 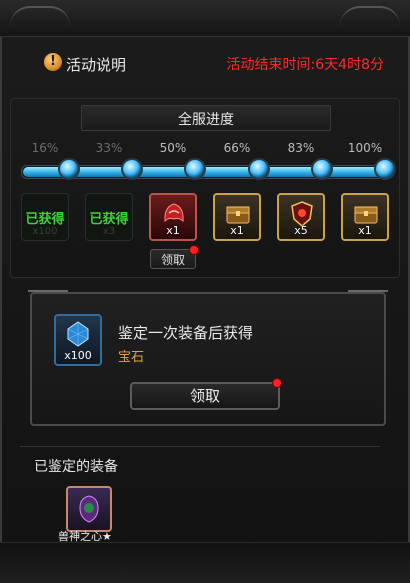 What do you see at coordinates (45, 148) in the screenshot?
I see `milestone-label: 16%` at bounding box center [45, 148].